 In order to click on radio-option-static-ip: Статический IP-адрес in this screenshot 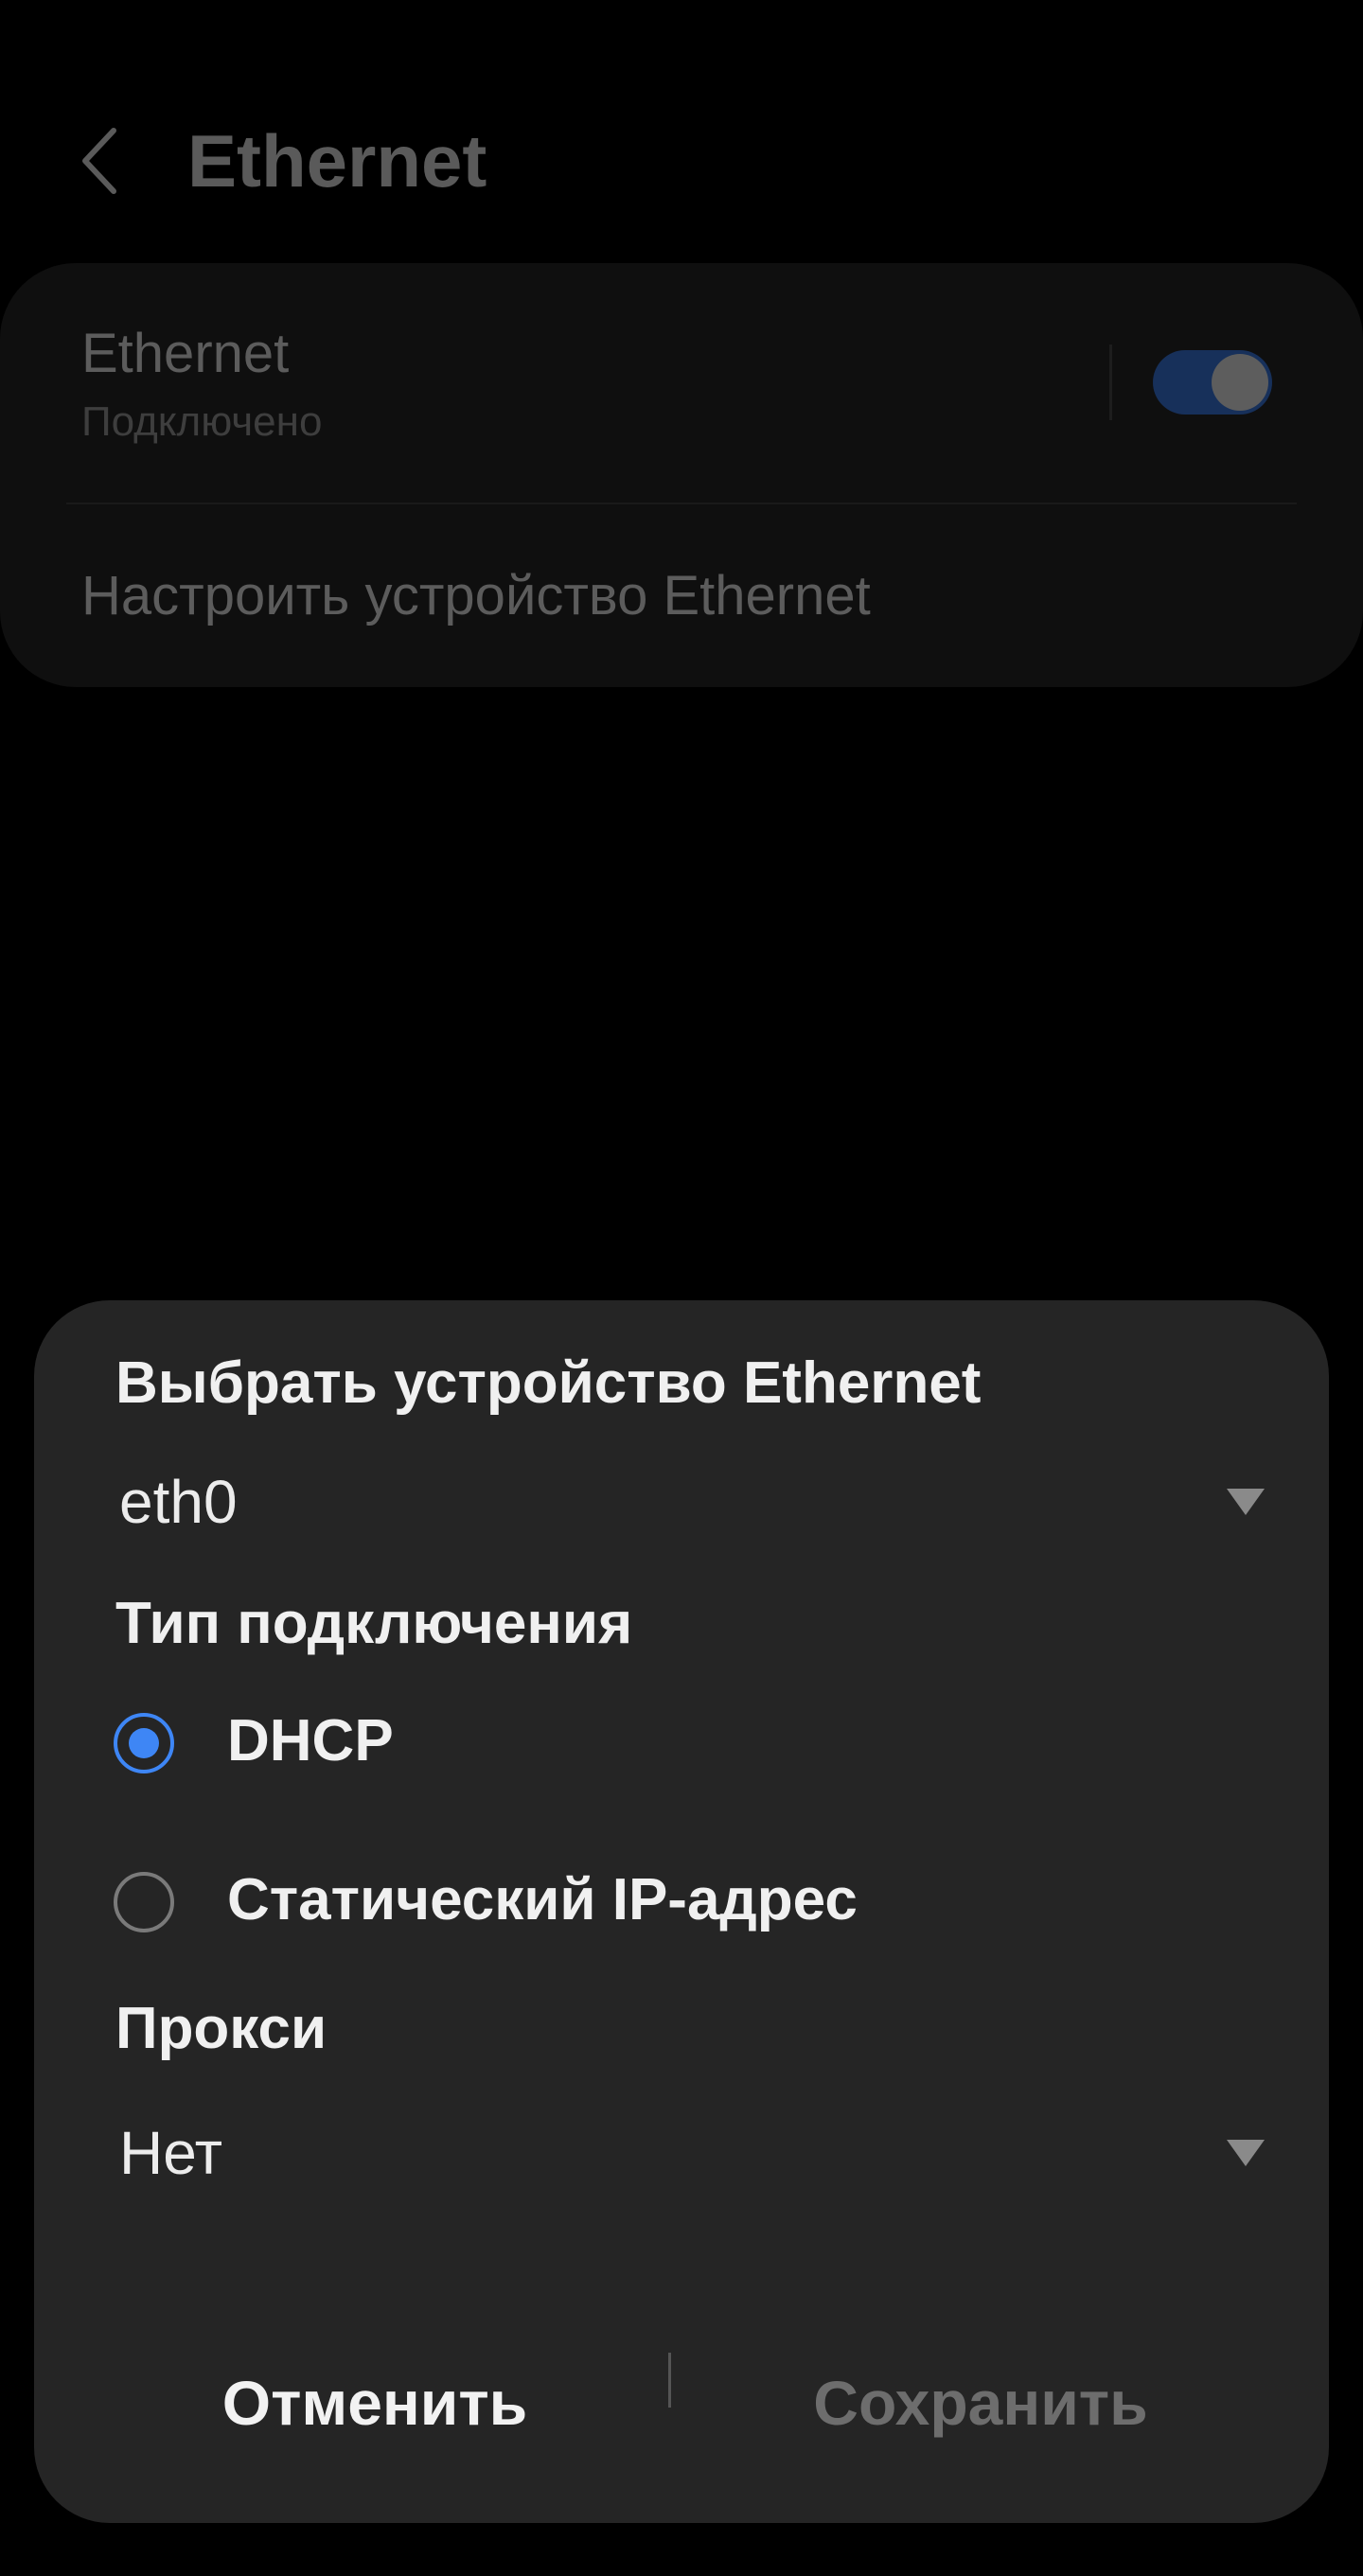, I will do `click(681, 1907)`.